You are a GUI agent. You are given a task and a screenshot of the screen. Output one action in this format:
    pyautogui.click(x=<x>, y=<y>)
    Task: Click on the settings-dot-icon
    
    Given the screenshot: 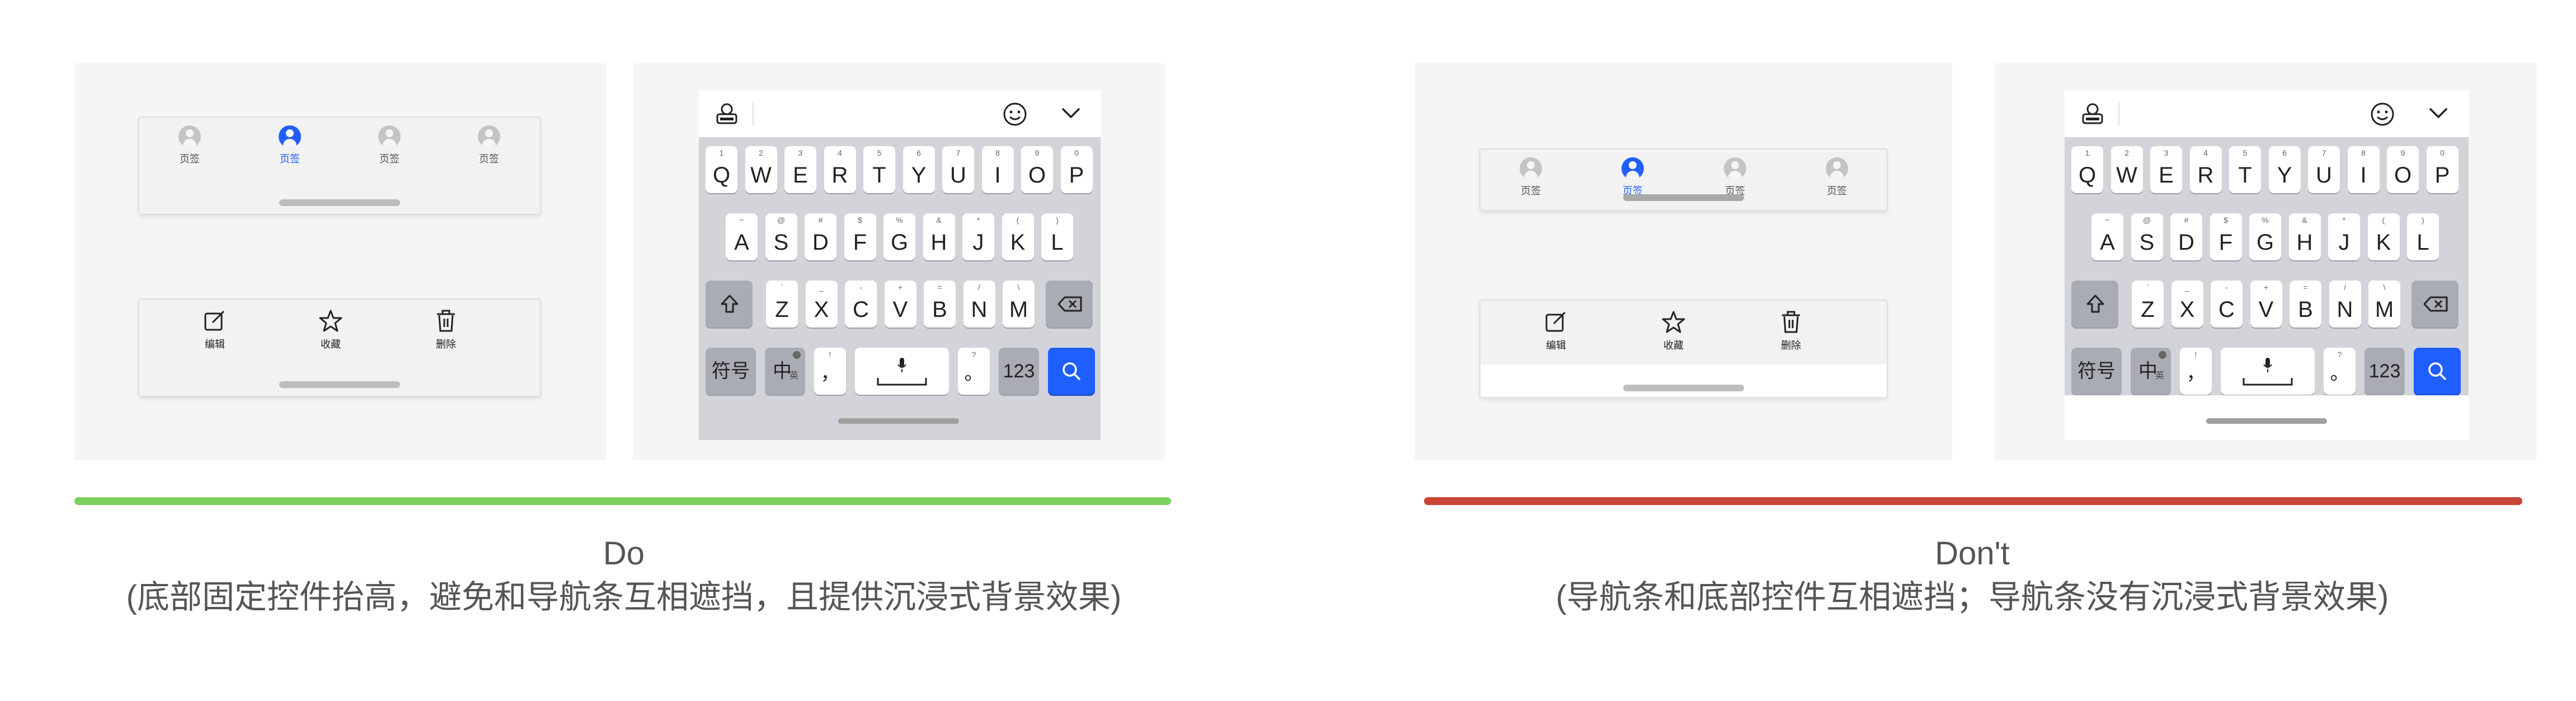 What is the action you would take?
    pyautogui.click(x=797, y=355)
    